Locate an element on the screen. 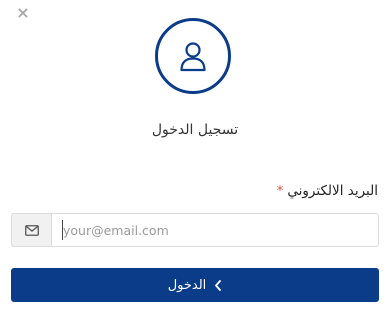  email-label: البريد الالكتروني* is located at coordinates (327, 191).